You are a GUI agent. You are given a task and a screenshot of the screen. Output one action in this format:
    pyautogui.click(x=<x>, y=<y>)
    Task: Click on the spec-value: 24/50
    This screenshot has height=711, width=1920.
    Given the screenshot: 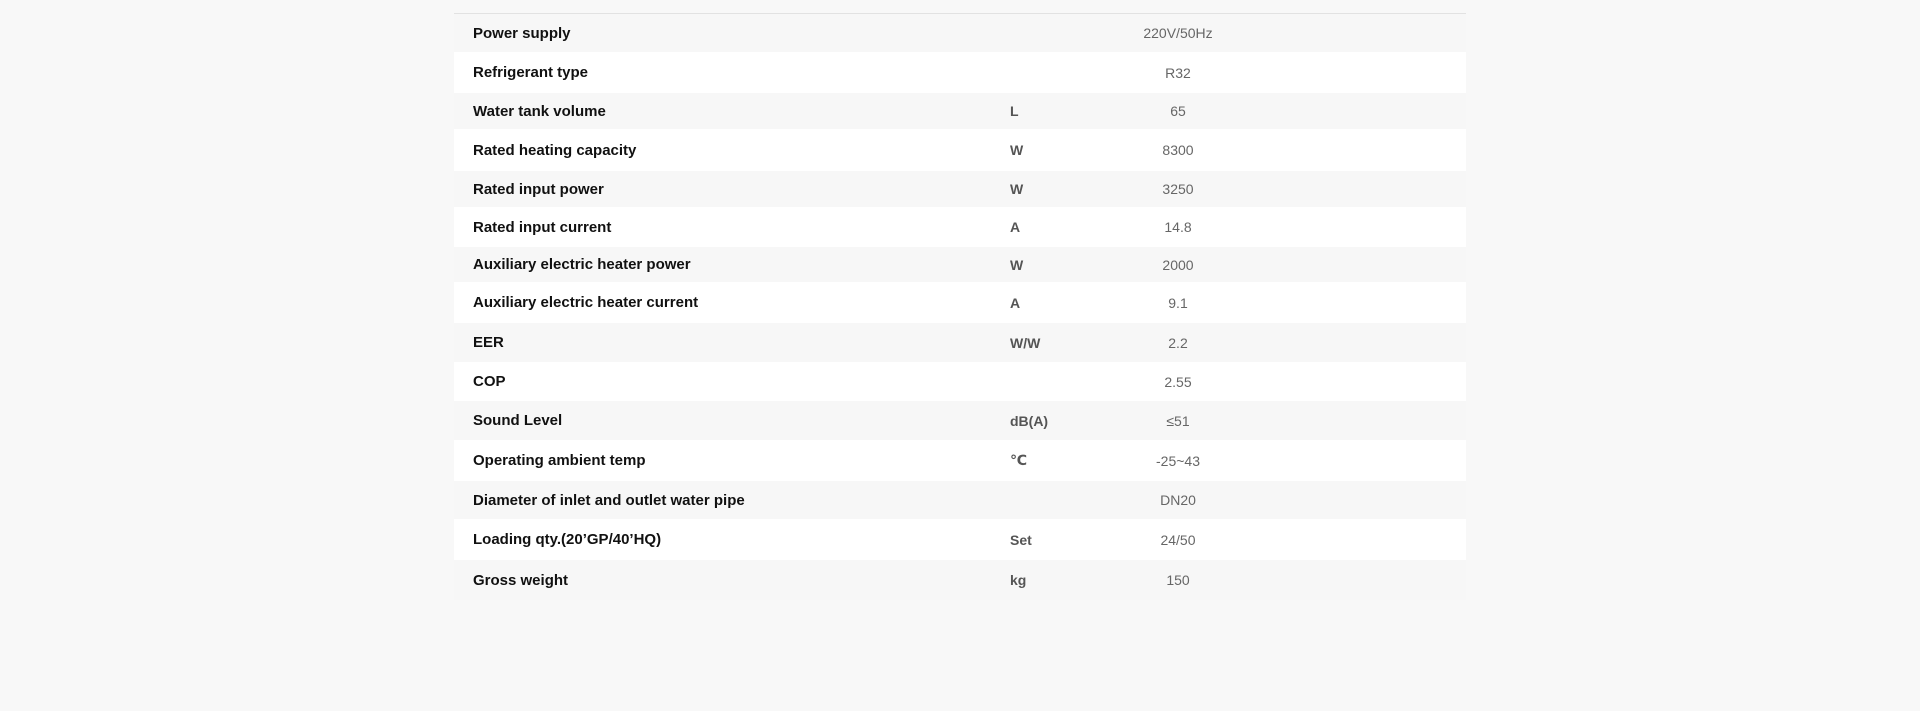 What is the action you would take?
    pyautogui.click(x=1178, y=539)
    